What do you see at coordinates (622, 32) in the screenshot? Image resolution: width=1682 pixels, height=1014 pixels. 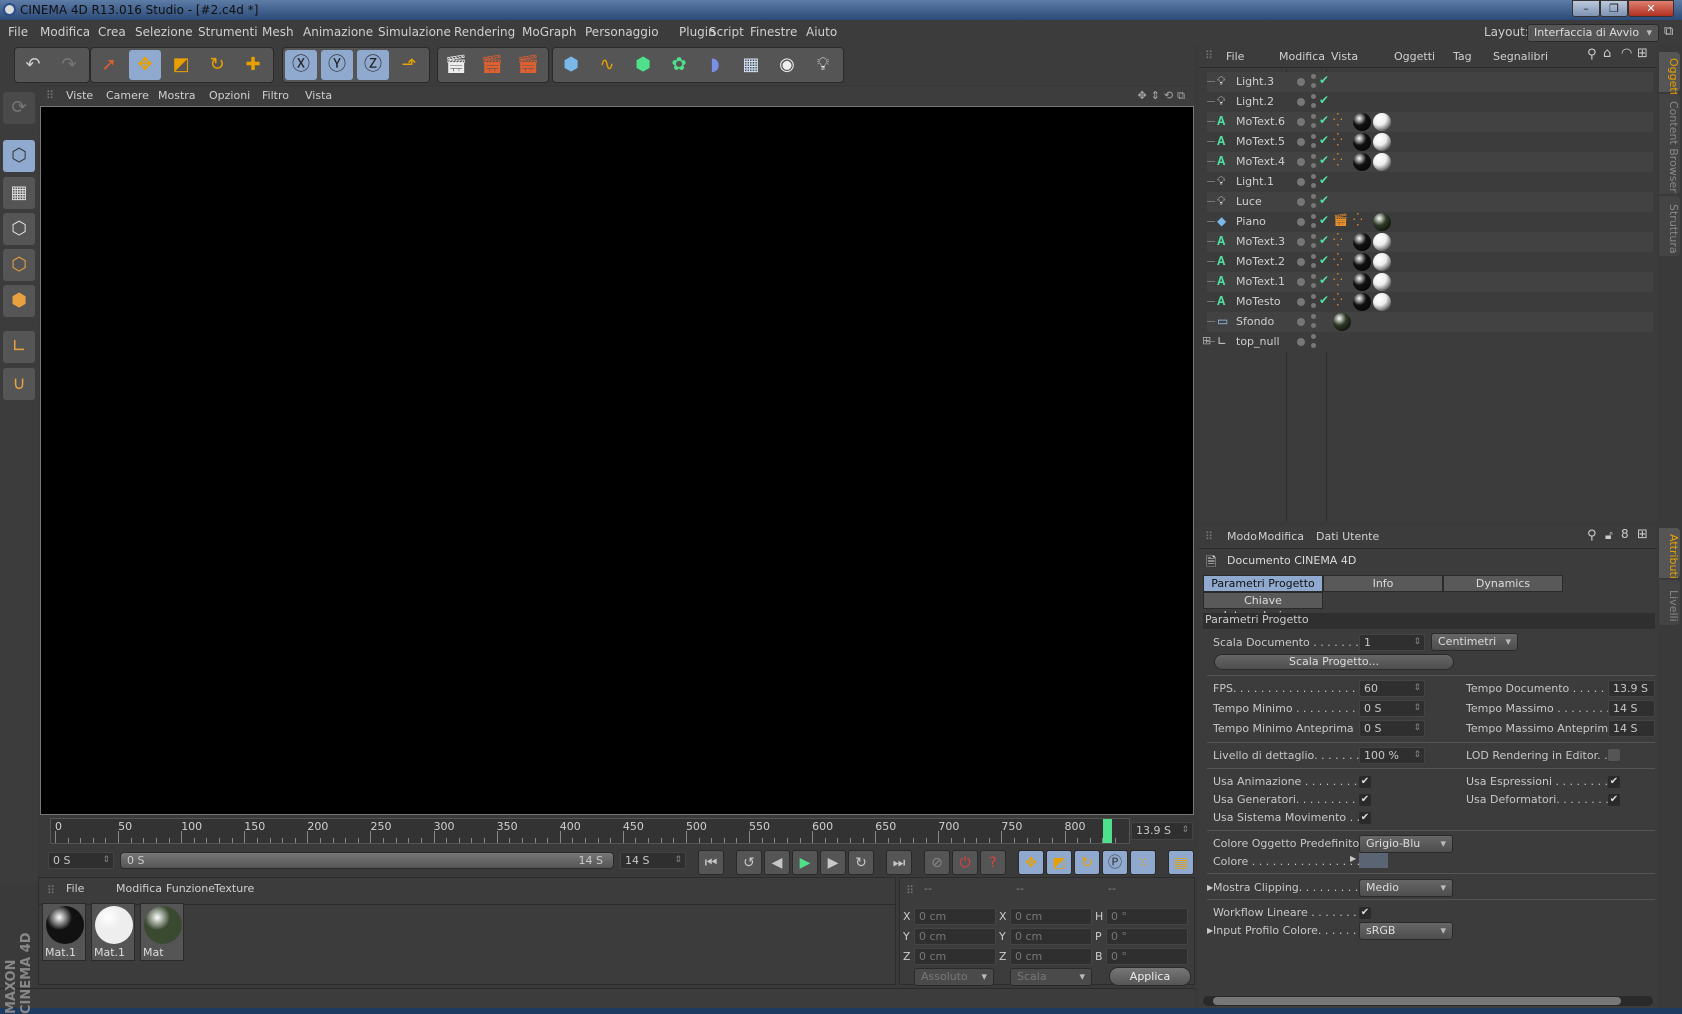 I see `menu-personaggio: Personaggio` at bounding box center [622, 32].